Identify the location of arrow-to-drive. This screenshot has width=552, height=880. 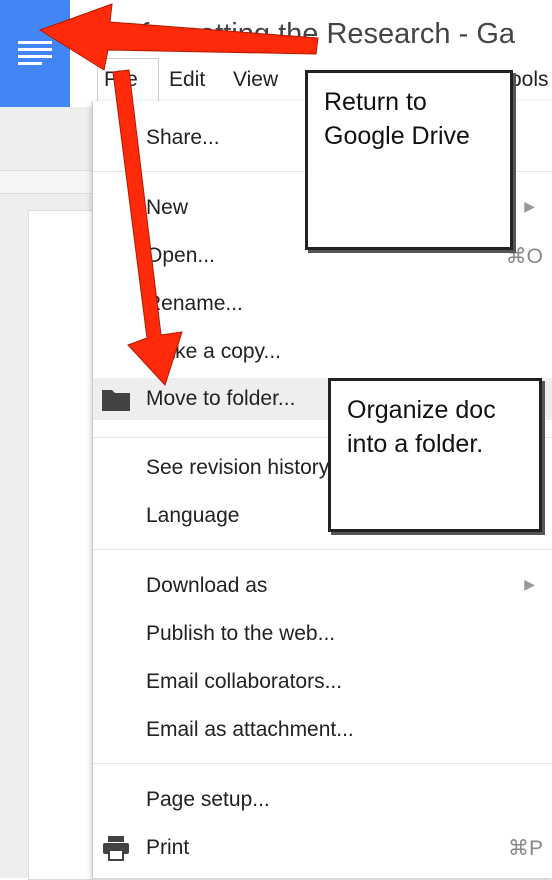
(178, 37).